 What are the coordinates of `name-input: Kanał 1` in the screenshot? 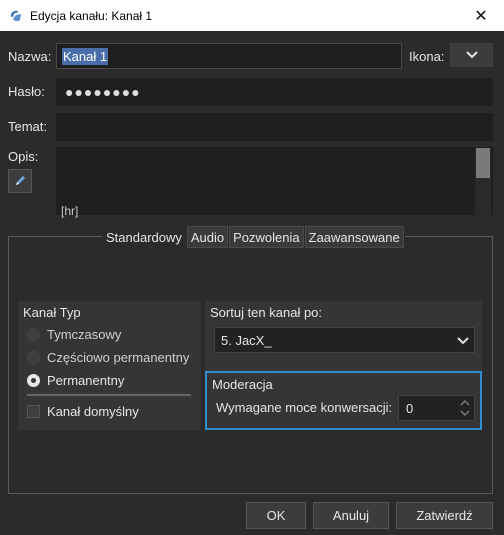 It's located at (229, 56).